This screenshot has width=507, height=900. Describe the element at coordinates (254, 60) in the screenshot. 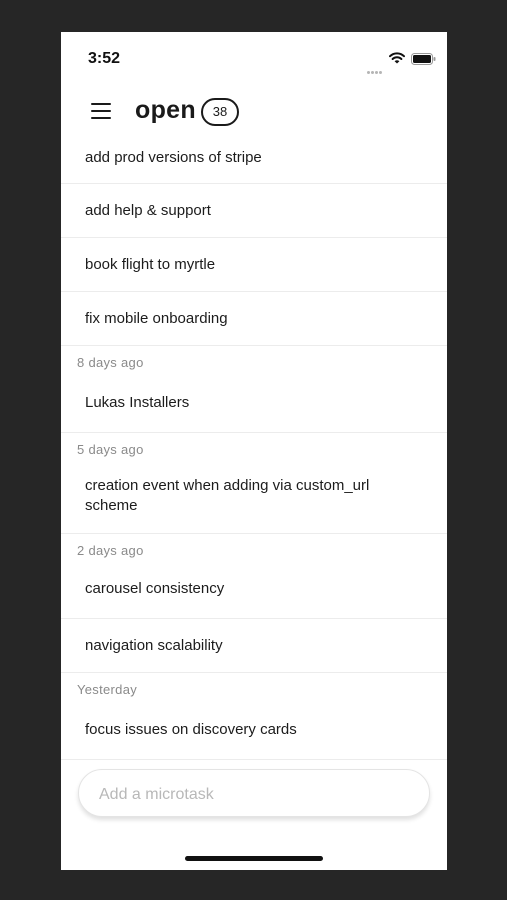

I see `status-bar: 3:52` at that location.